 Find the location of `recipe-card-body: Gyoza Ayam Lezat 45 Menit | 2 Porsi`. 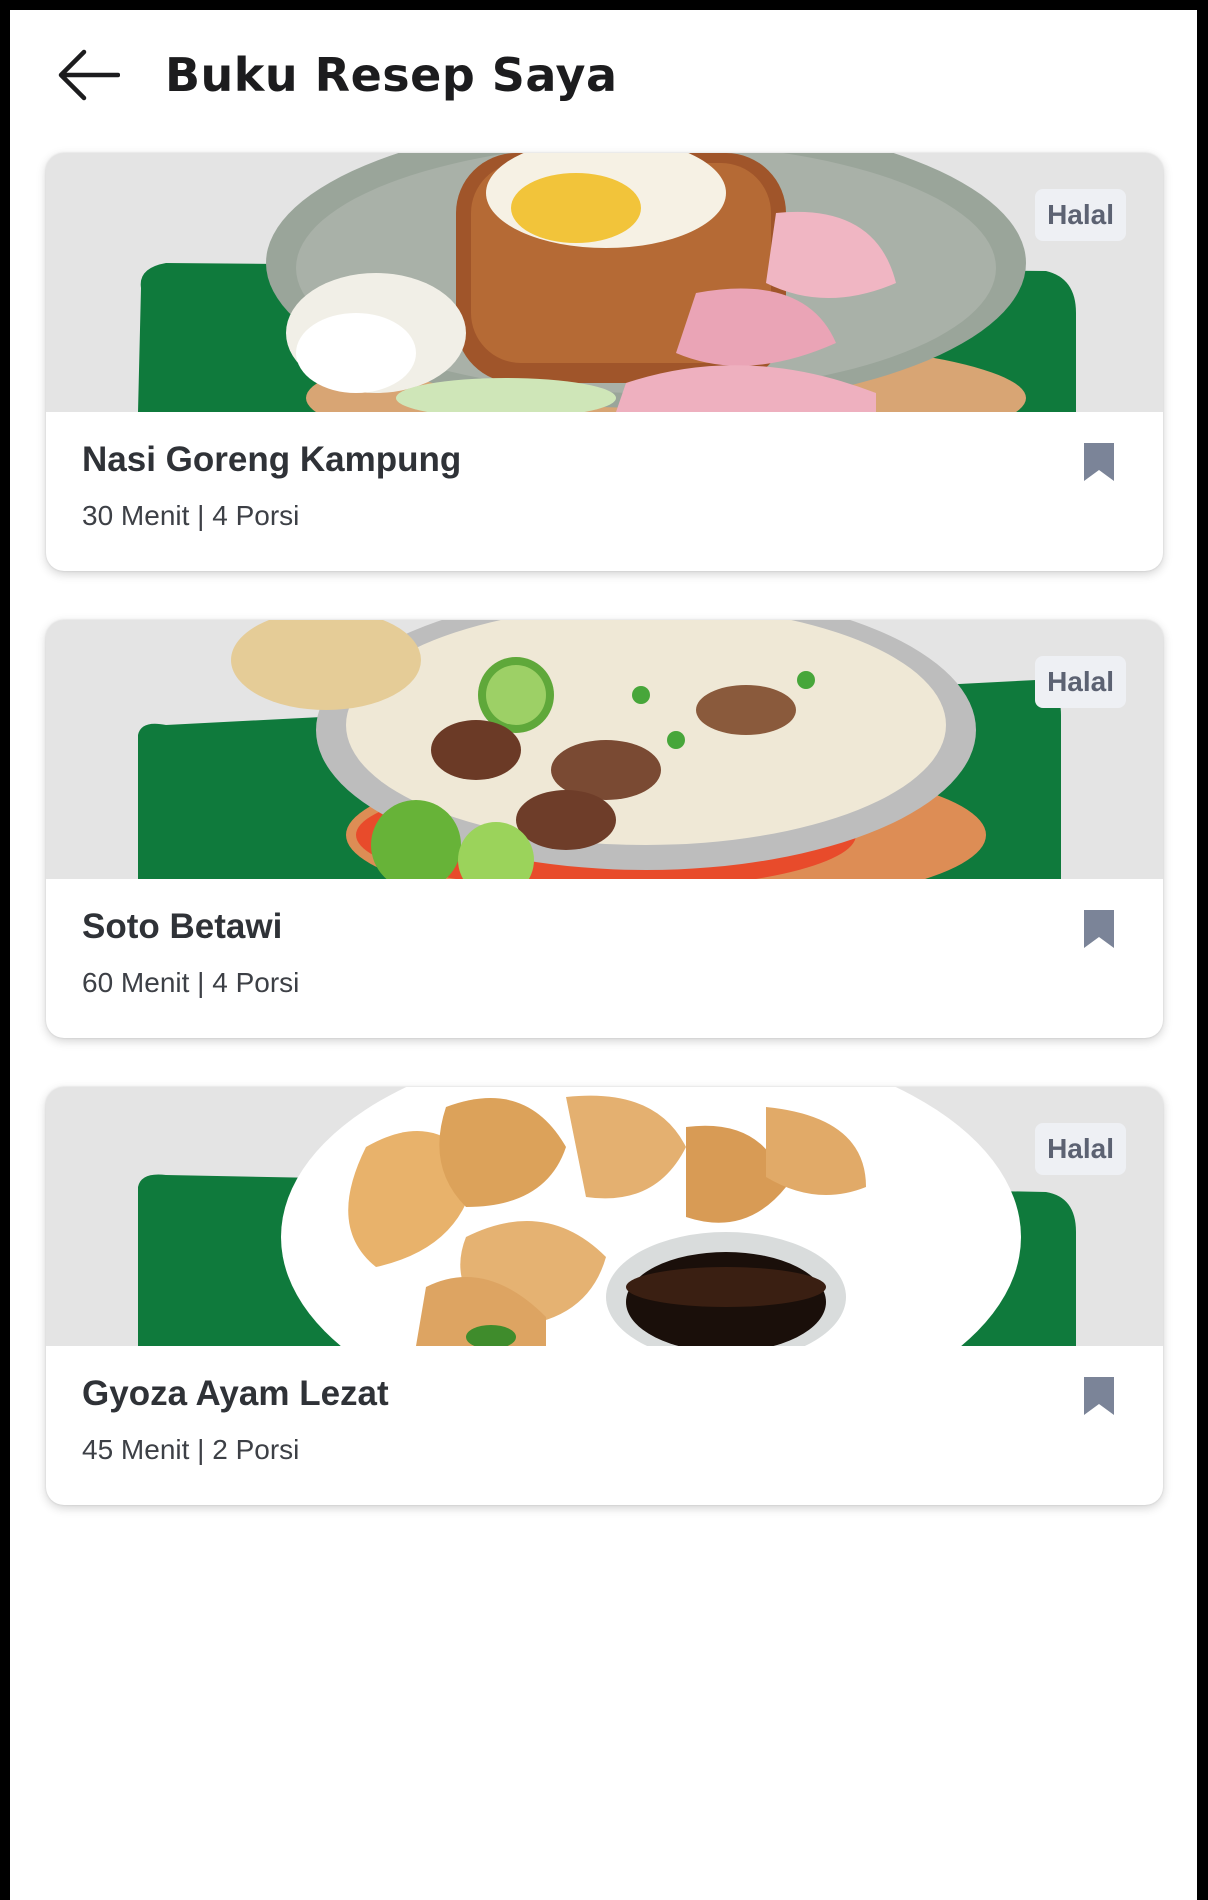

recipe-card-body: Gyoza Ayam Lezat 45 Menit | 2 Porsi is located at coordinates (604, 1425).